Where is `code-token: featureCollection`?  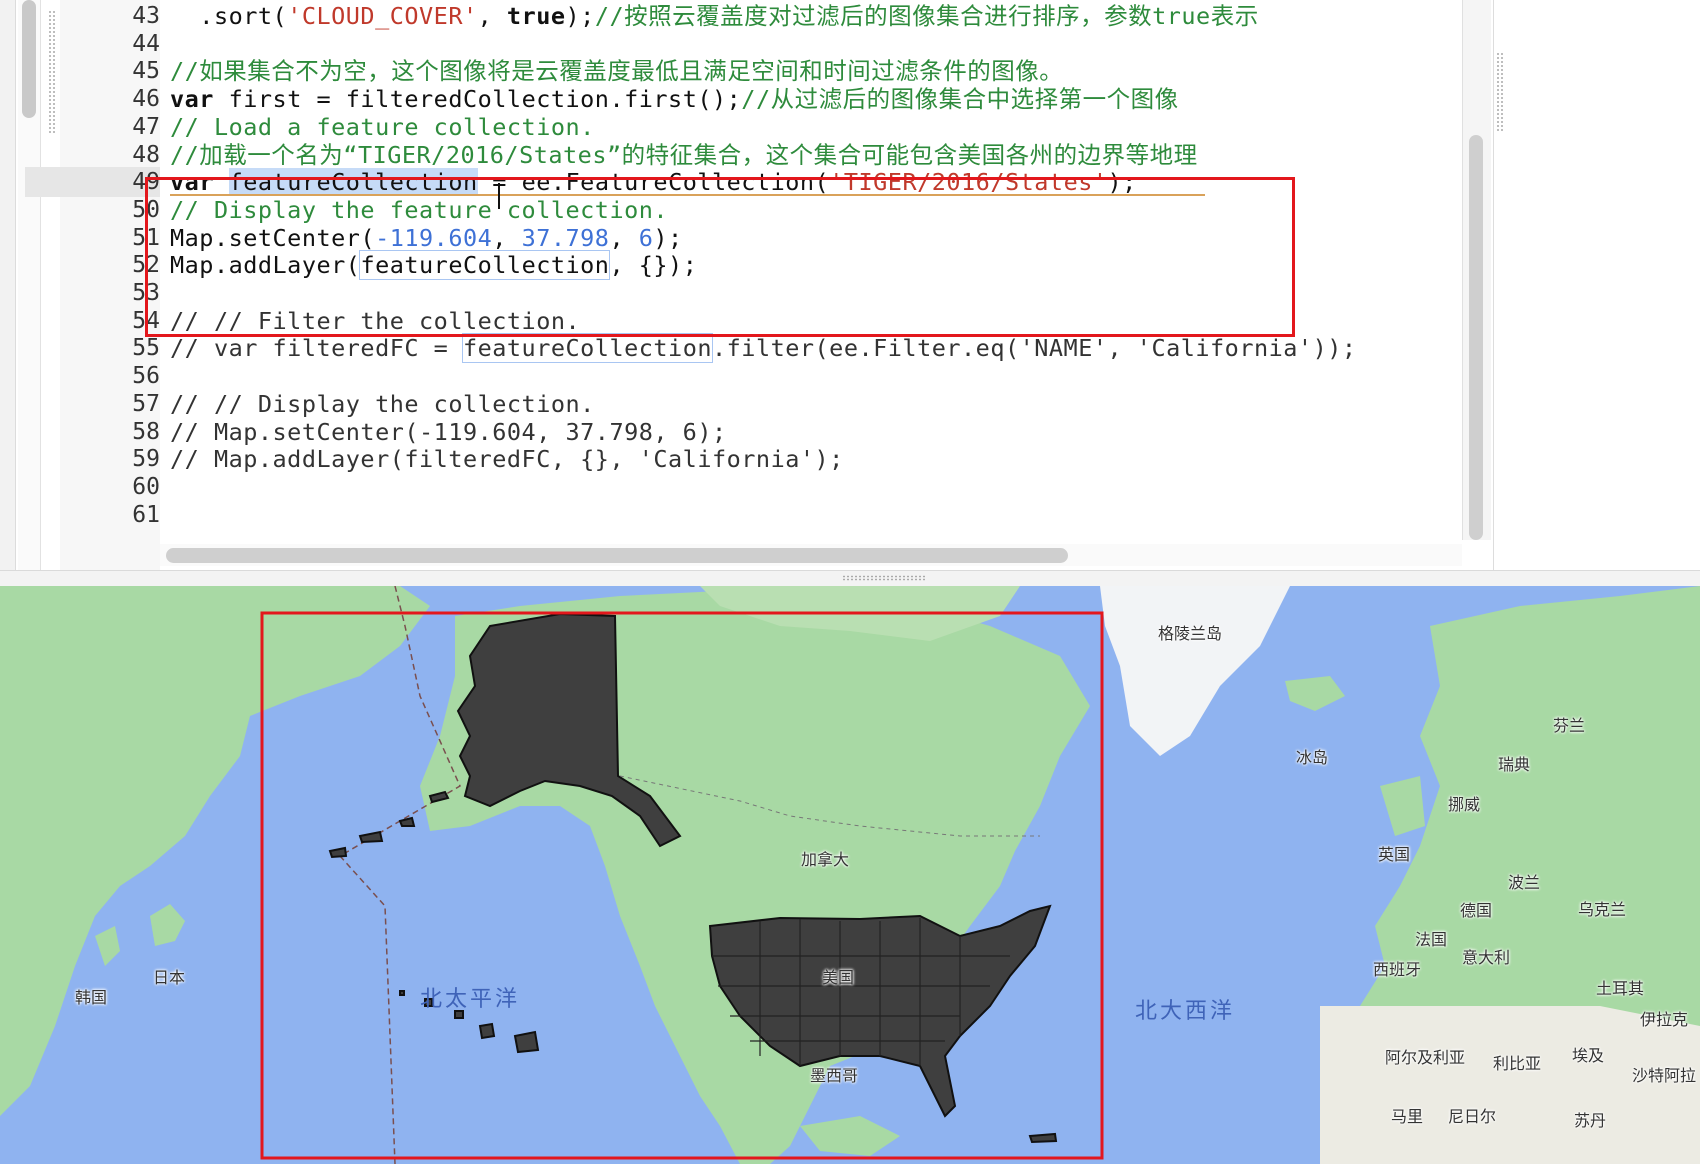
code-token: featureCollection is located at coordinates (587, 348).